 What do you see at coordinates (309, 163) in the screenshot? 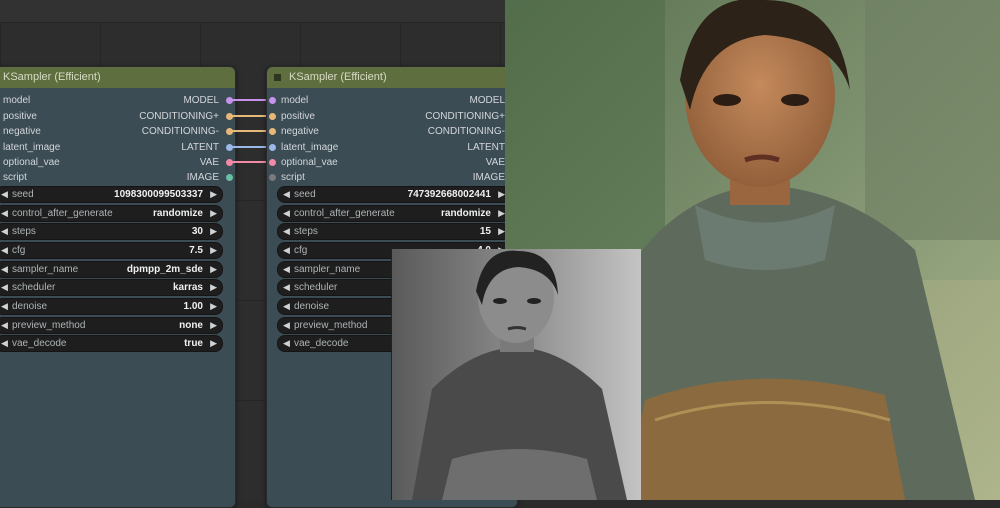
I see `node-2-input-optional-vae: optional_vae` at bounding box center [309, 163].